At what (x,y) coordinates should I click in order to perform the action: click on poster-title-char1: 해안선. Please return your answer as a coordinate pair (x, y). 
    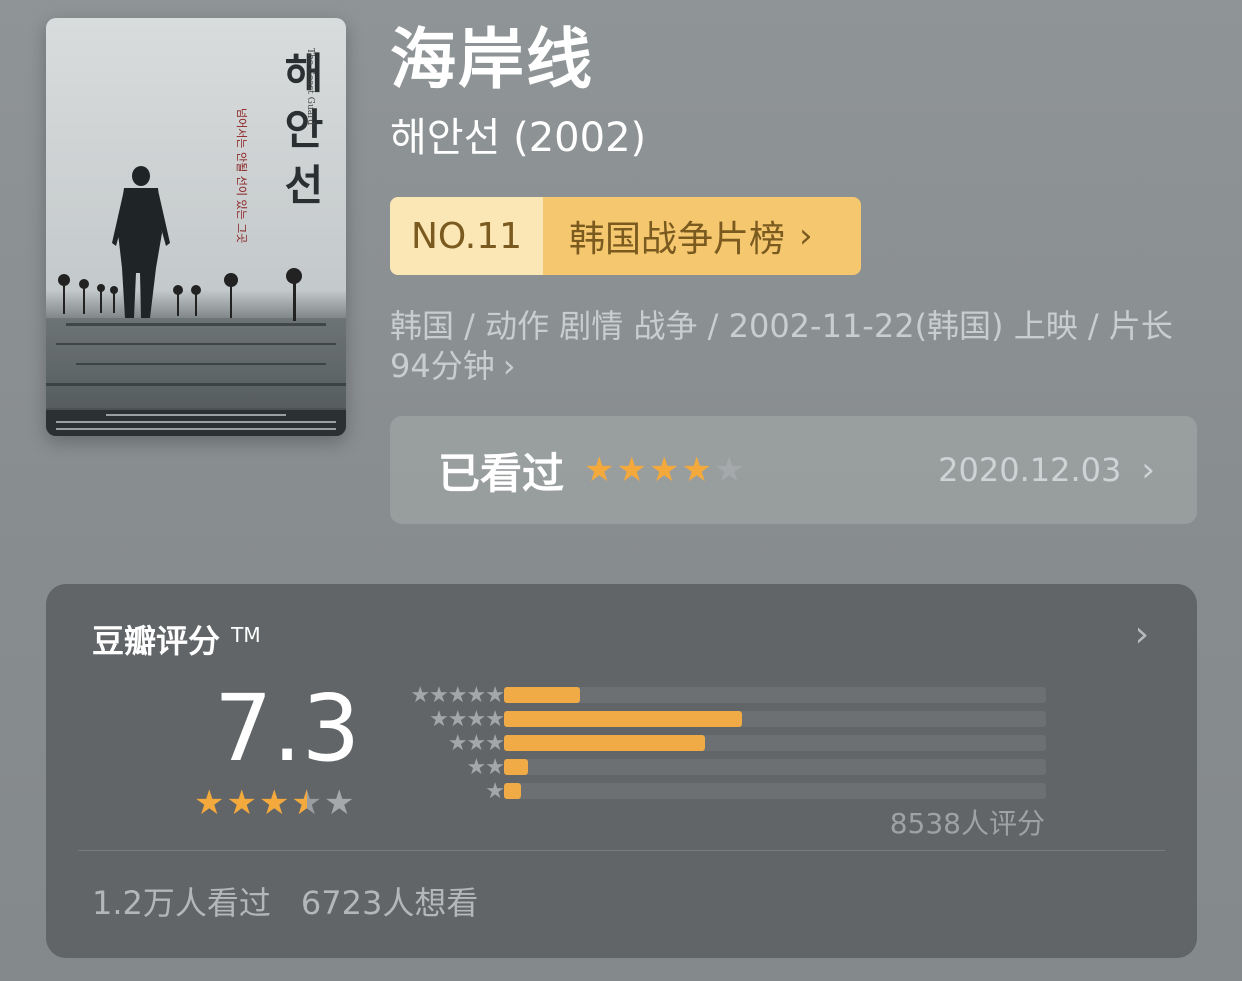
    Looking at the image, I should click on (304, 129).